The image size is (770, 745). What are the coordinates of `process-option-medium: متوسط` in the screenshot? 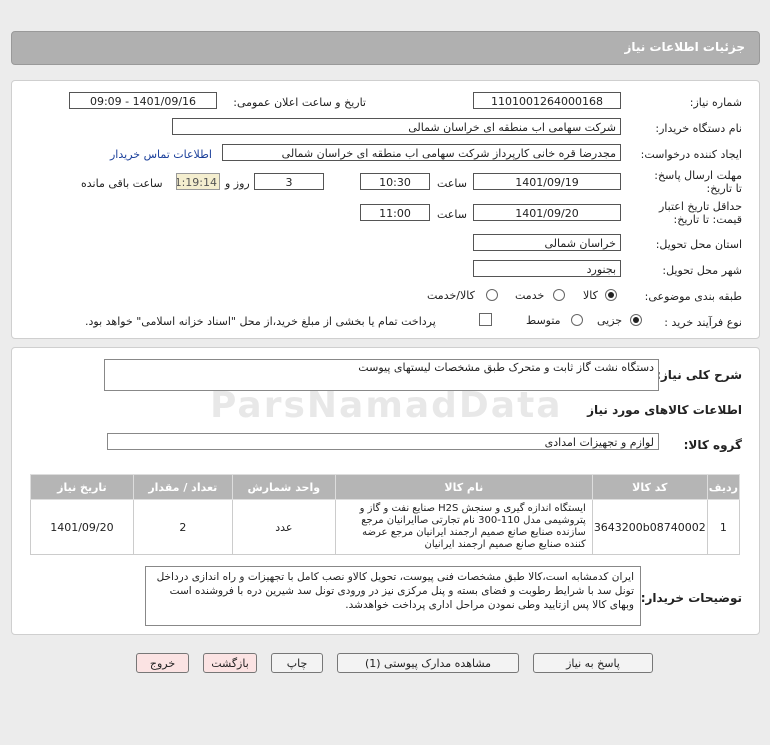 It's located at (543, 320).